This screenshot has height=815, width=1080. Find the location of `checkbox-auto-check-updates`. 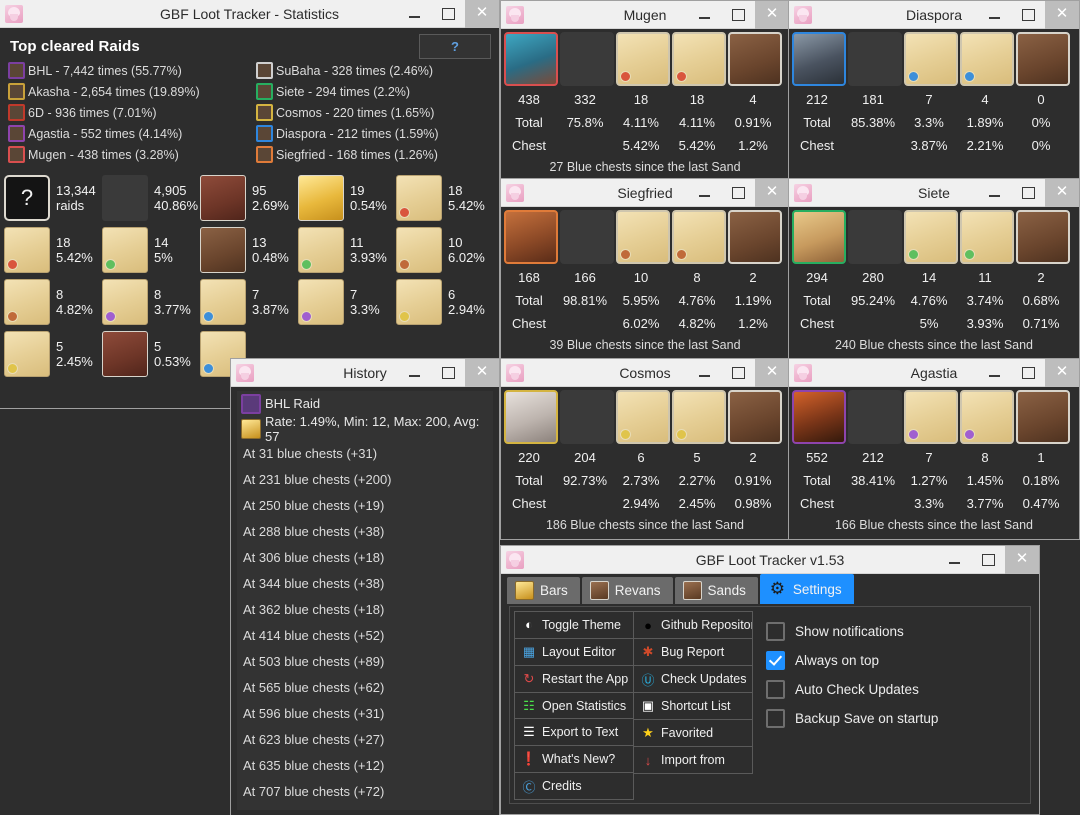

checkbox-auto-check-updates is located at coordinates (775, 689).